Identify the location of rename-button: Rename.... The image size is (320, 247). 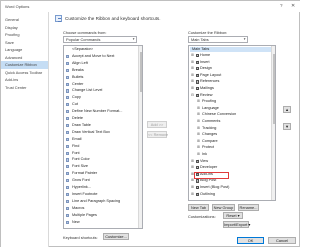
(248, 207).